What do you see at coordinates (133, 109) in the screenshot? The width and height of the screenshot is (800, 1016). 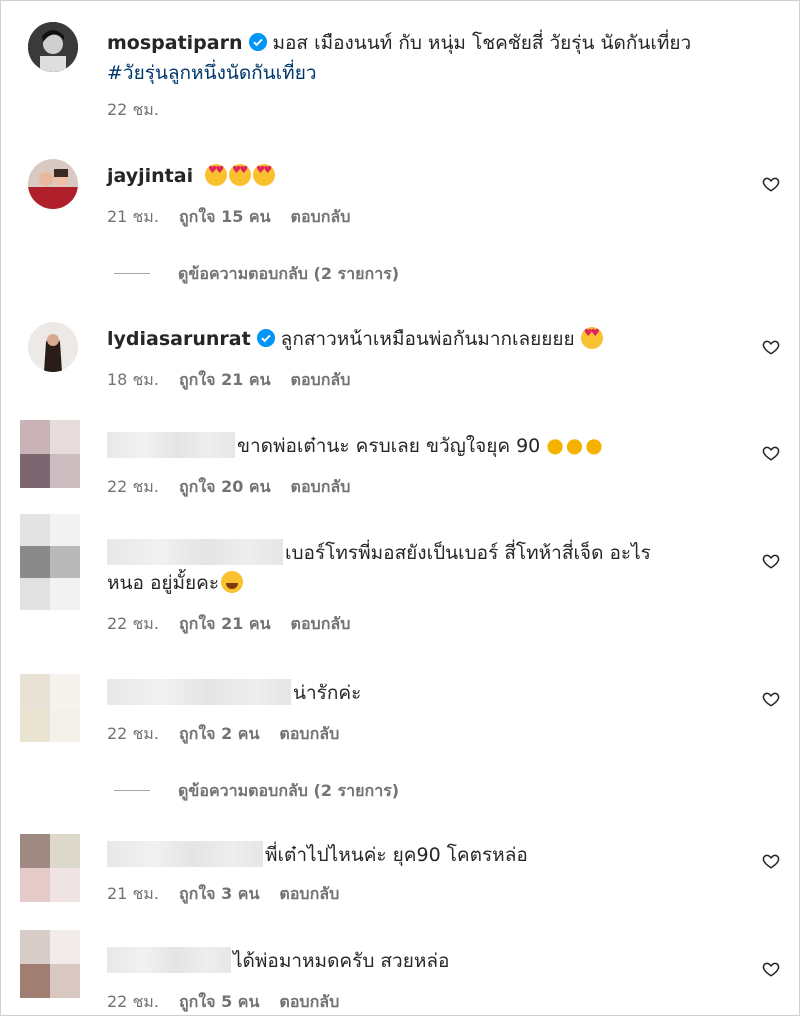 I see `post-time: 22 ชม.` at bounding box center [133, 109].